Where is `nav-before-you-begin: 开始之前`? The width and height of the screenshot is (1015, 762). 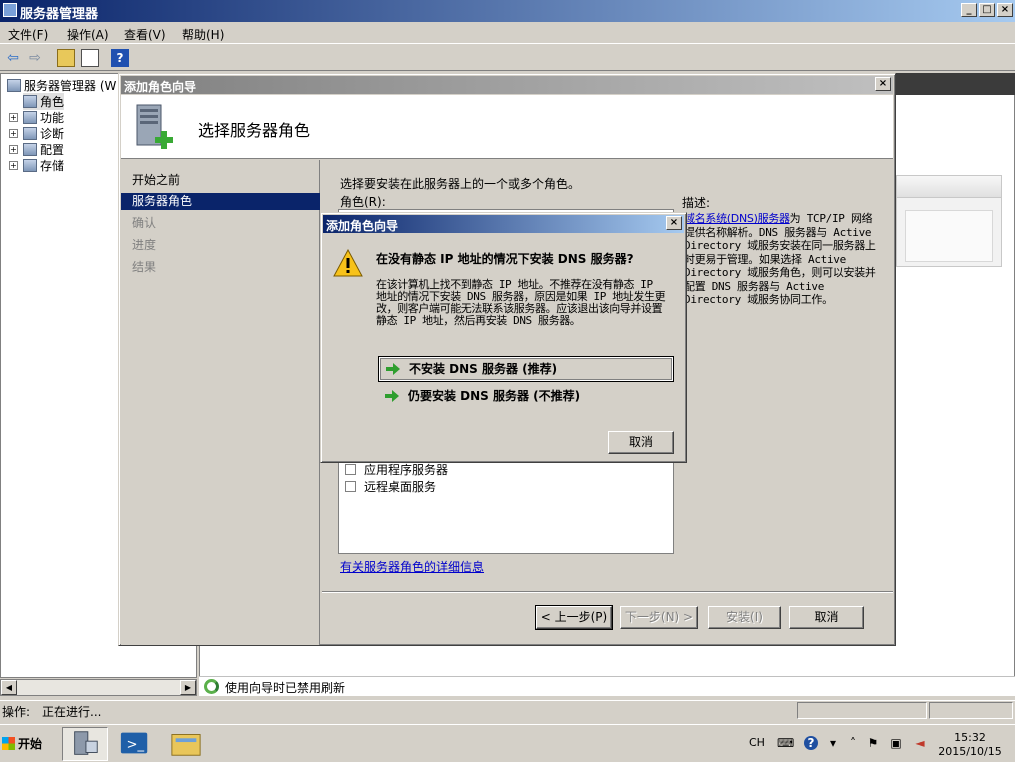
nav-before-you-begin: 开始之前 is located at coordinates (220, 180).